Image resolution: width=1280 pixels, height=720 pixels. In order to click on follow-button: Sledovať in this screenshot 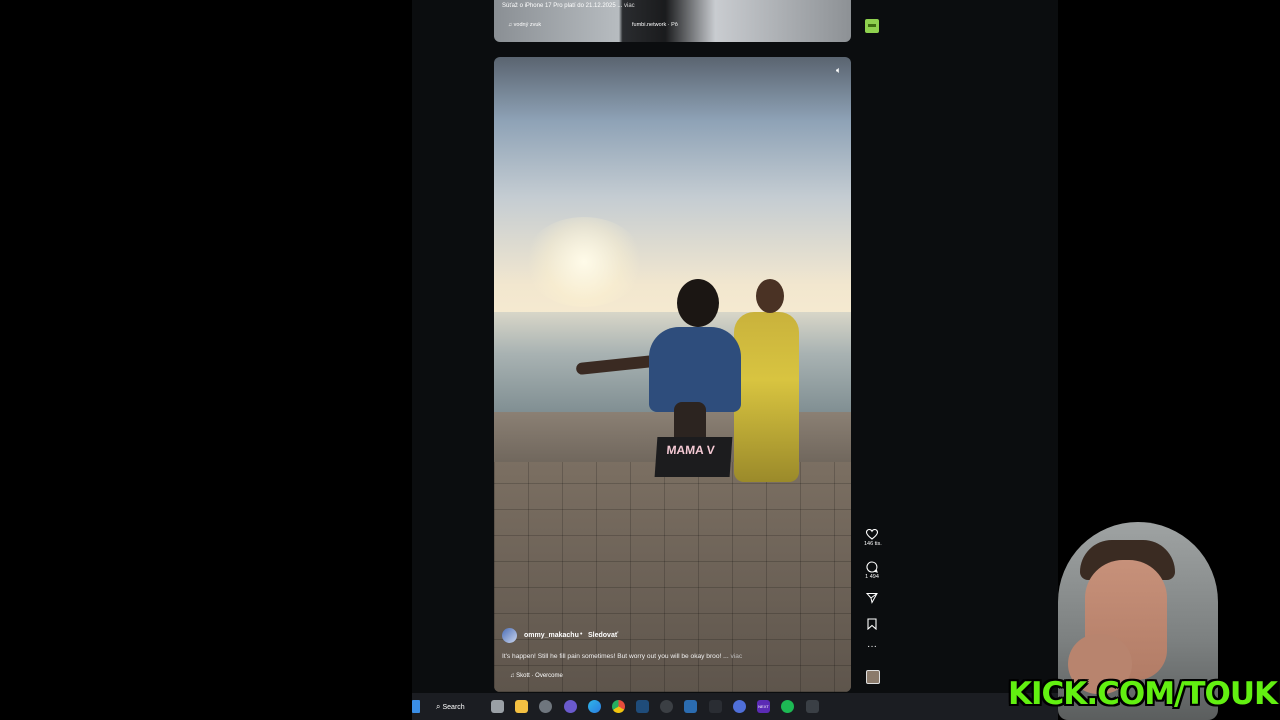, I will do `click(603, 635)`.